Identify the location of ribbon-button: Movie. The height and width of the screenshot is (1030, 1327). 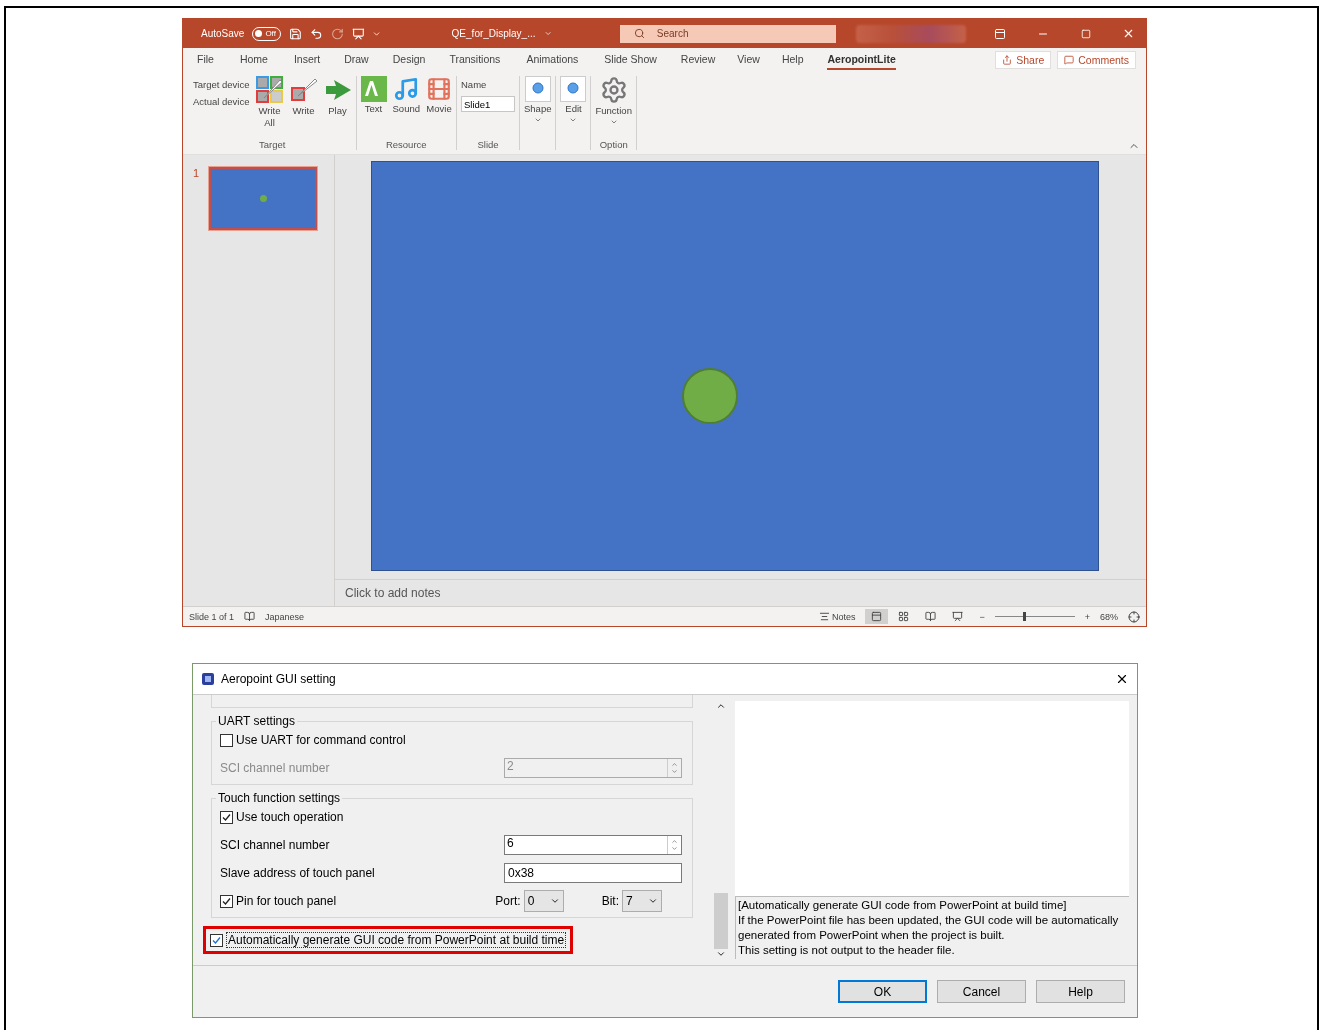
(439, 95).